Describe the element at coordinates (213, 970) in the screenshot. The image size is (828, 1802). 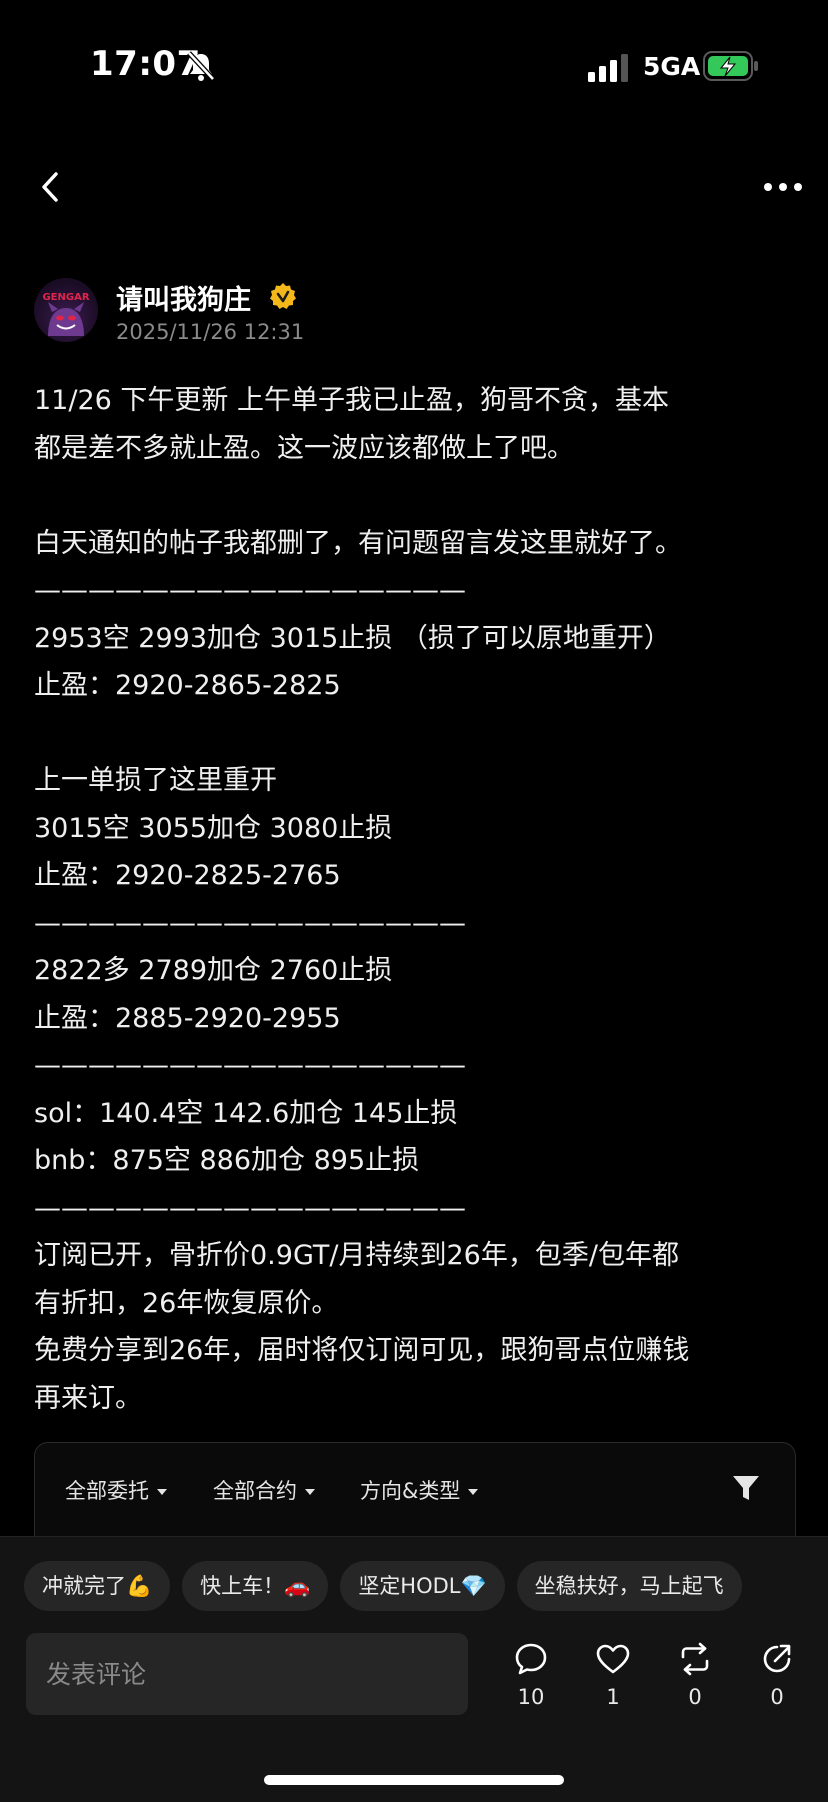
I see `post-line: 2822多 2789加仓 2760止损` at that location.